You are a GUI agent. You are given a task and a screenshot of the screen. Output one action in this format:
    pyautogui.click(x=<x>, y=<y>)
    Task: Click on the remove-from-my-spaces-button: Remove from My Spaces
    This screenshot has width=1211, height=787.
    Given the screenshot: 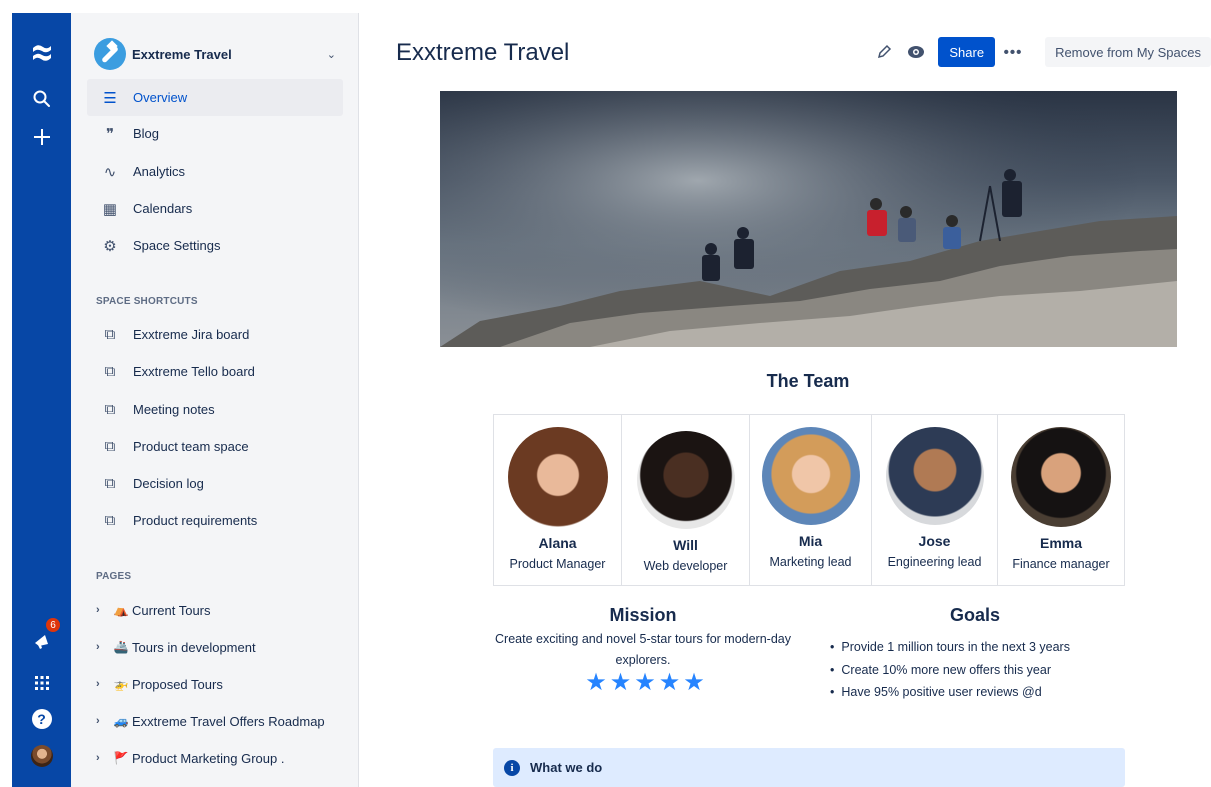 What is the action you would take?
    pyautogui.click(x=1128, y=52)
    